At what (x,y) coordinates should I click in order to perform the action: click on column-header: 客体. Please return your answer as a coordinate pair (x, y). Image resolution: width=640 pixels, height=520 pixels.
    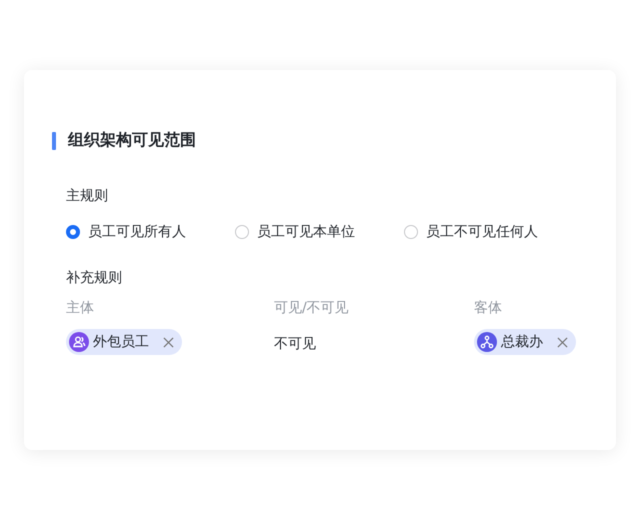
    Looking at the image, I should click on (488, 308).